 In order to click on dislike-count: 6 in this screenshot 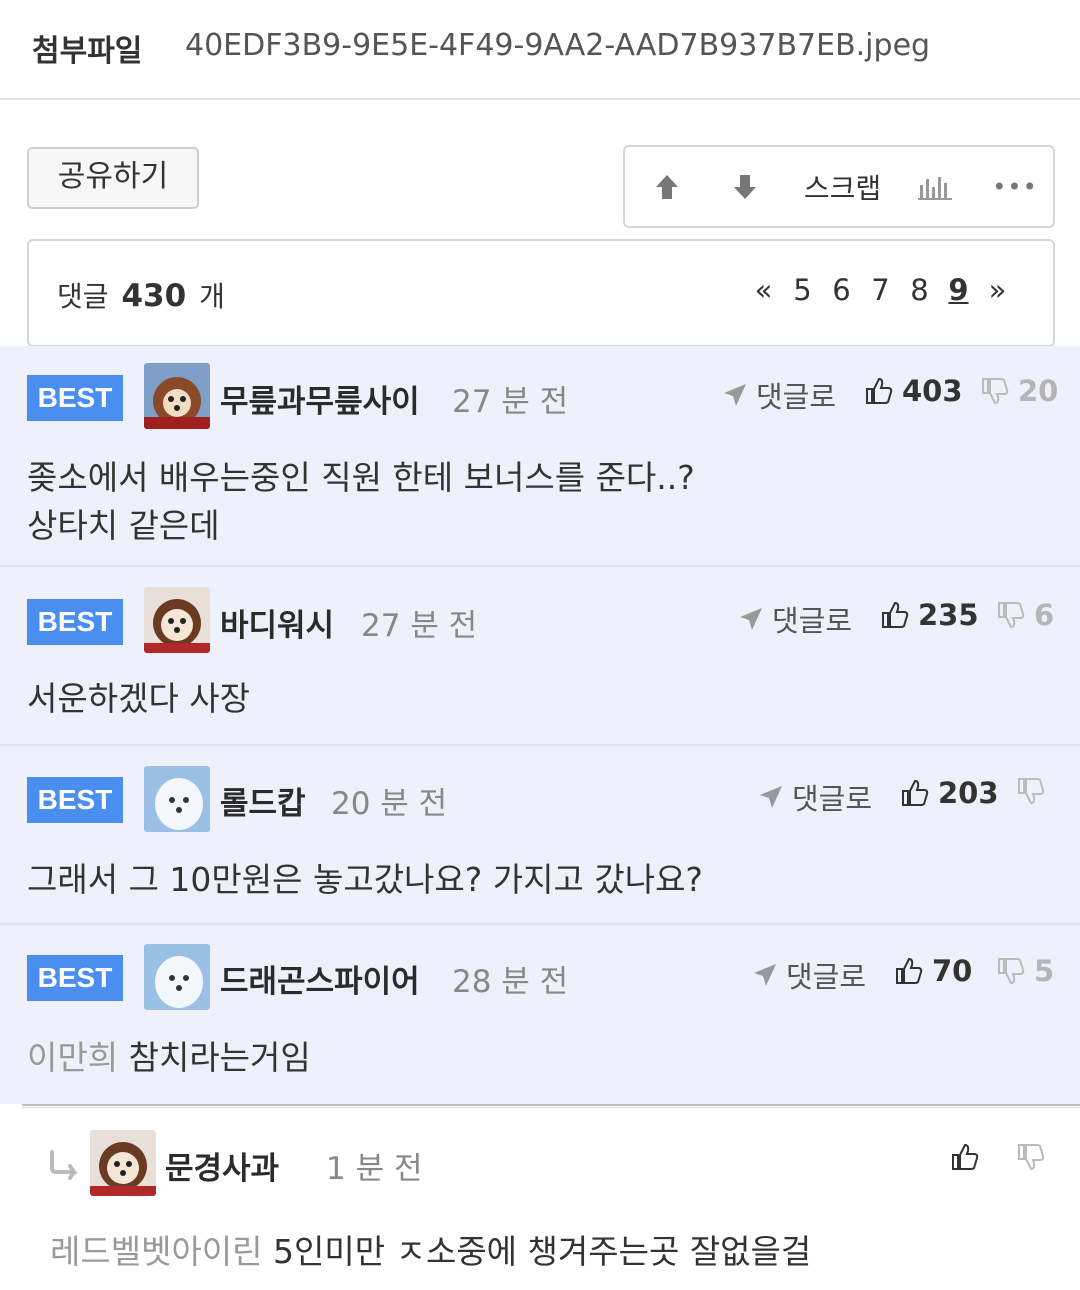, I will do `click(1044, 615)`.